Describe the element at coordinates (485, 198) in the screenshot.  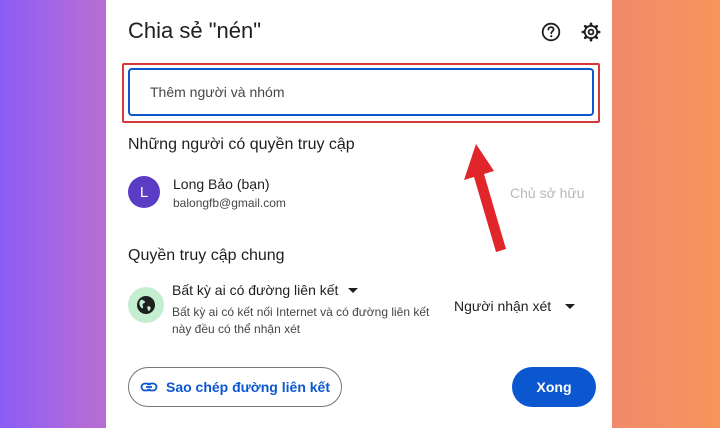
I see `annotation-arrow-icon` at that location.